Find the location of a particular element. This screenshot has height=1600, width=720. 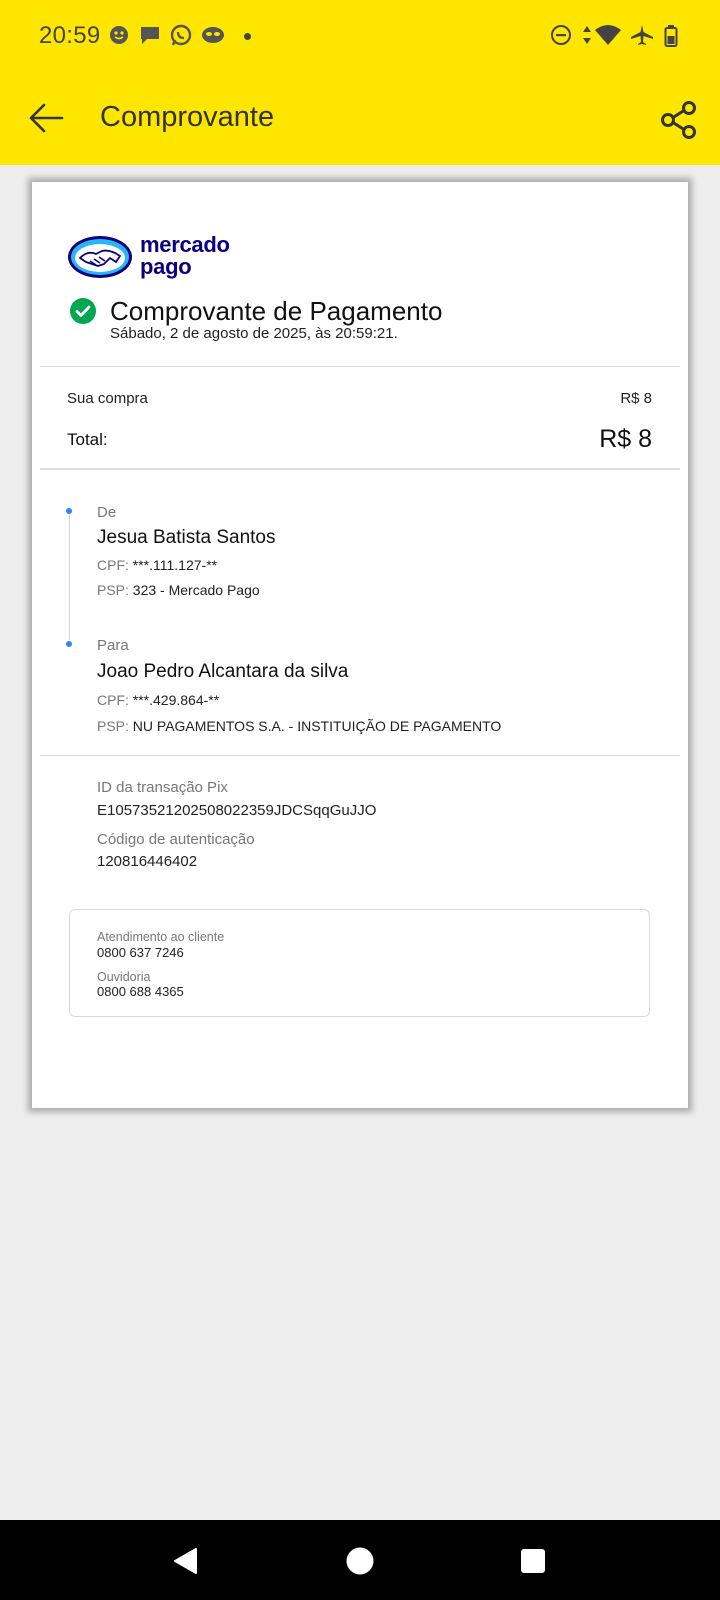

from-label: De is located at coordinates (107, 512).